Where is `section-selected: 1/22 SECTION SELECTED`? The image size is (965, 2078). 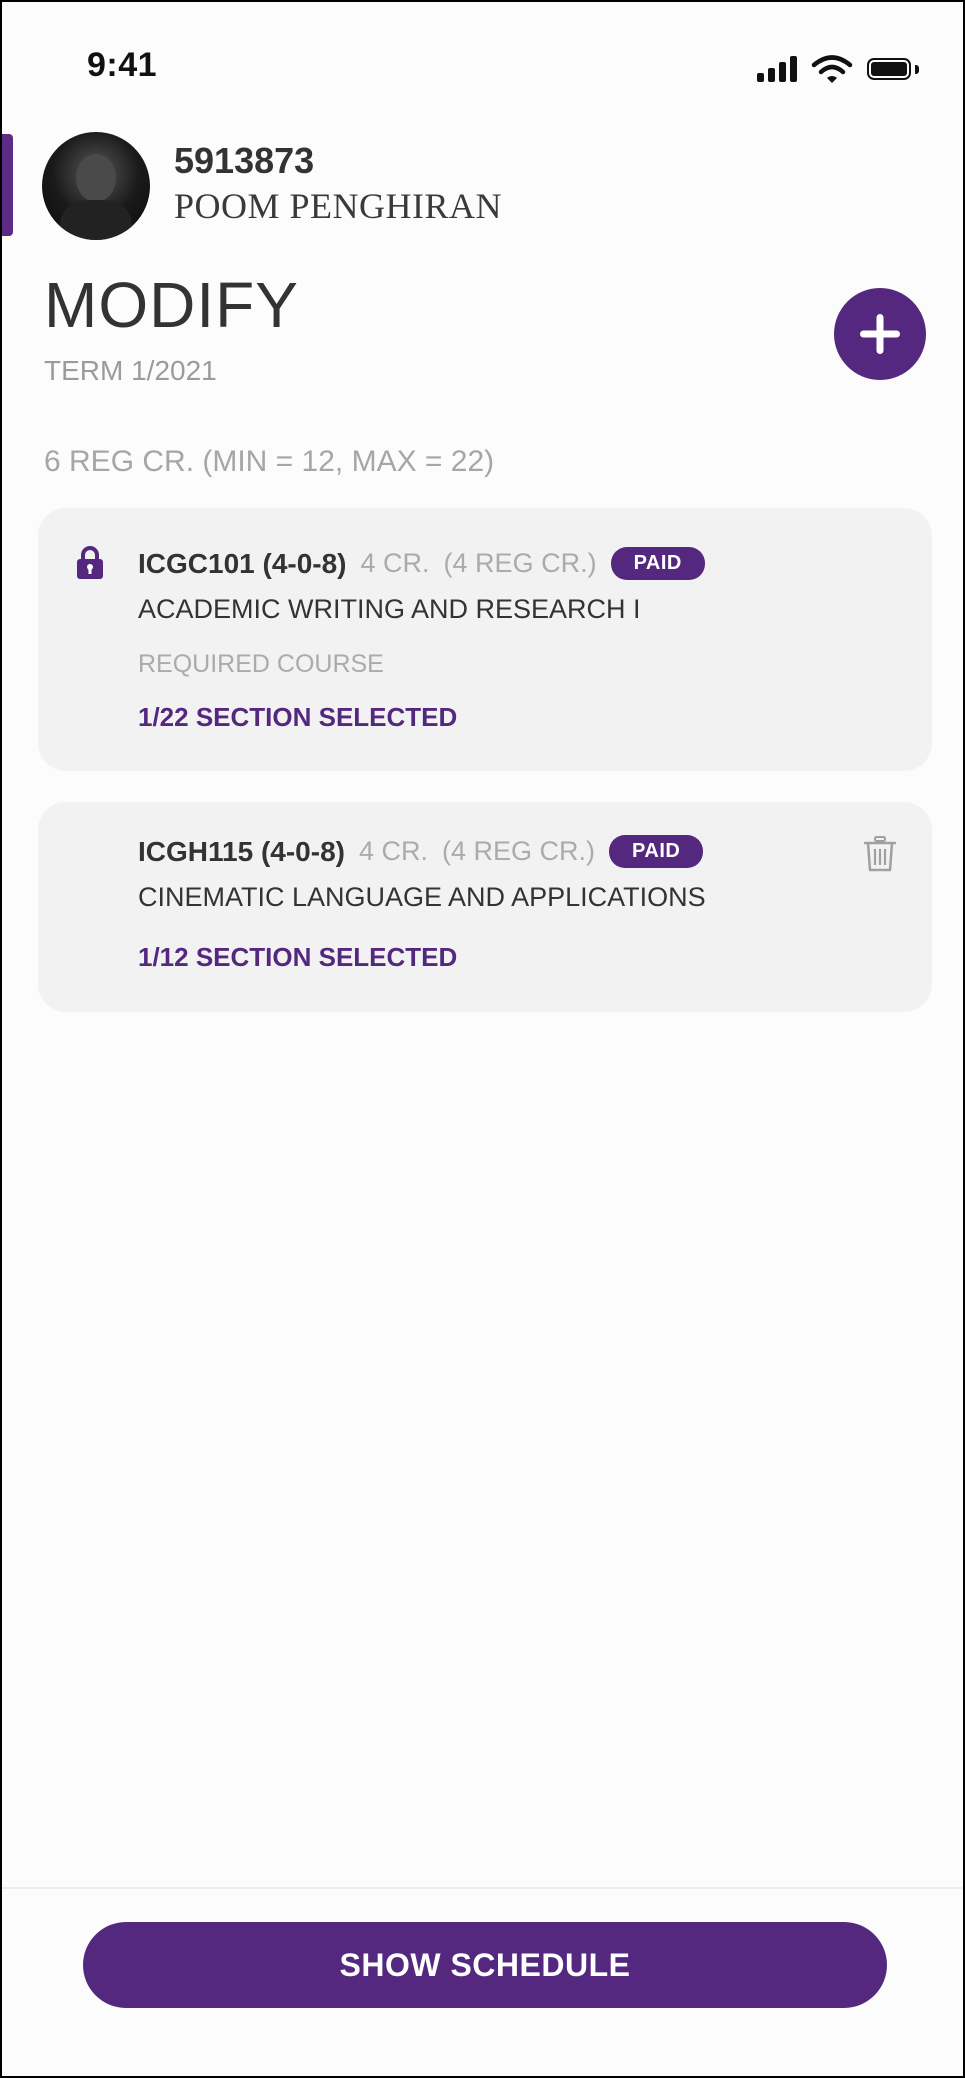 section-selected: 1/22 SECTION SELECTED is located at coordinates (297, 717).